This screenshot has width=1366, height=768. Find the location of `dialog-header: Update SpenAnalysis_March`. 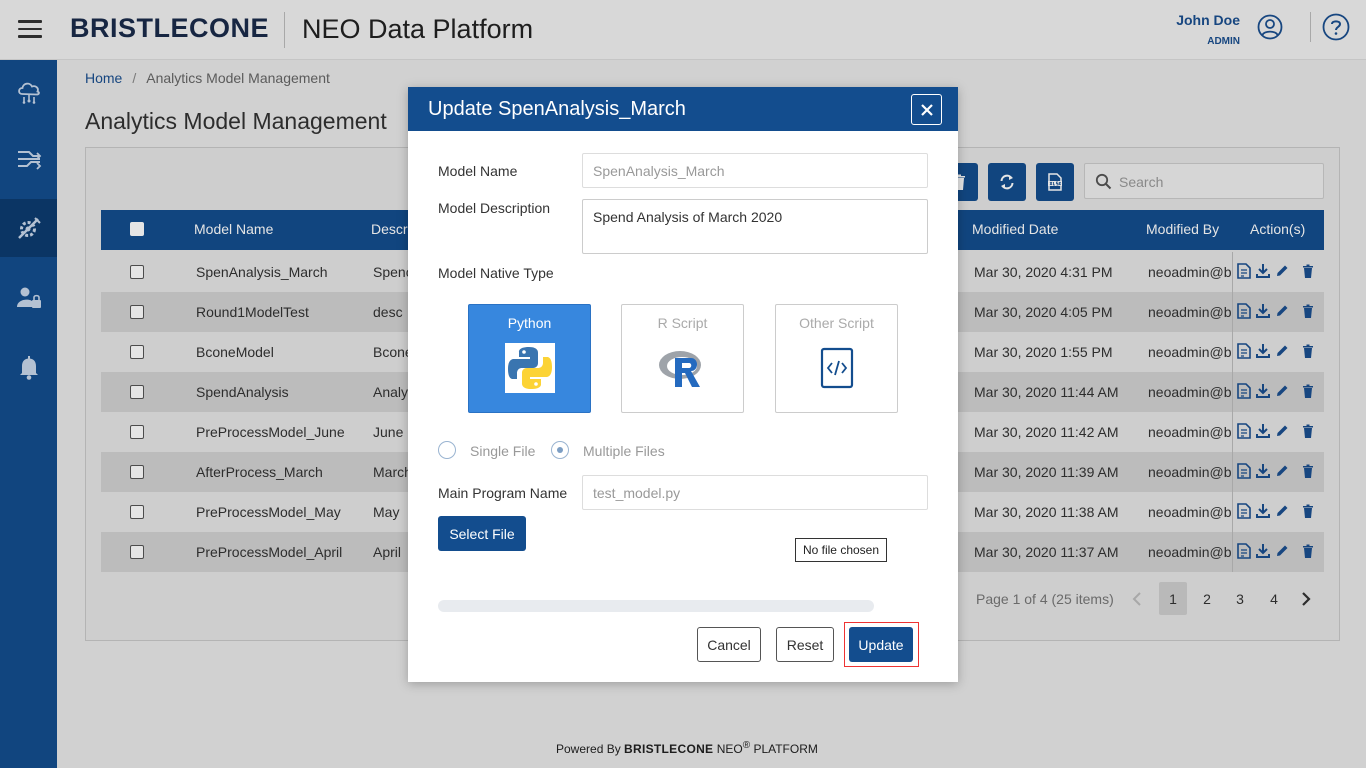

dialog-header: Update SpenAnalysis_March is located at coordinates (683, 109).